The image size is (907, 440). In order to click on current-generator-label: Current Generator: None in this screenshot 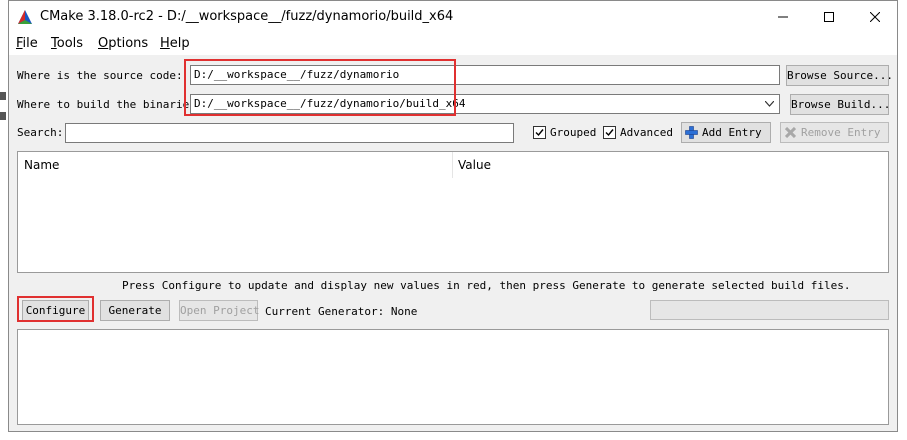, I will do `click(341, 311)`.